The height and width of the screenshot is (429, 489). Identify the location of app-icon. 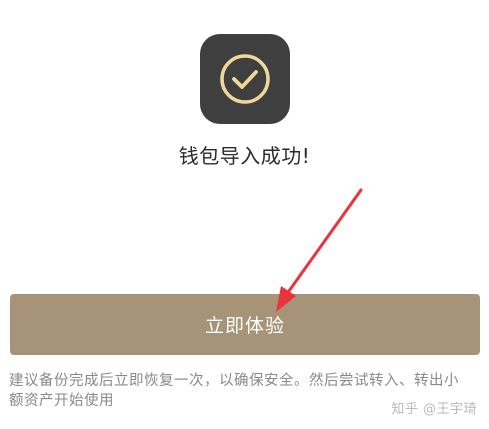
(245, 79).